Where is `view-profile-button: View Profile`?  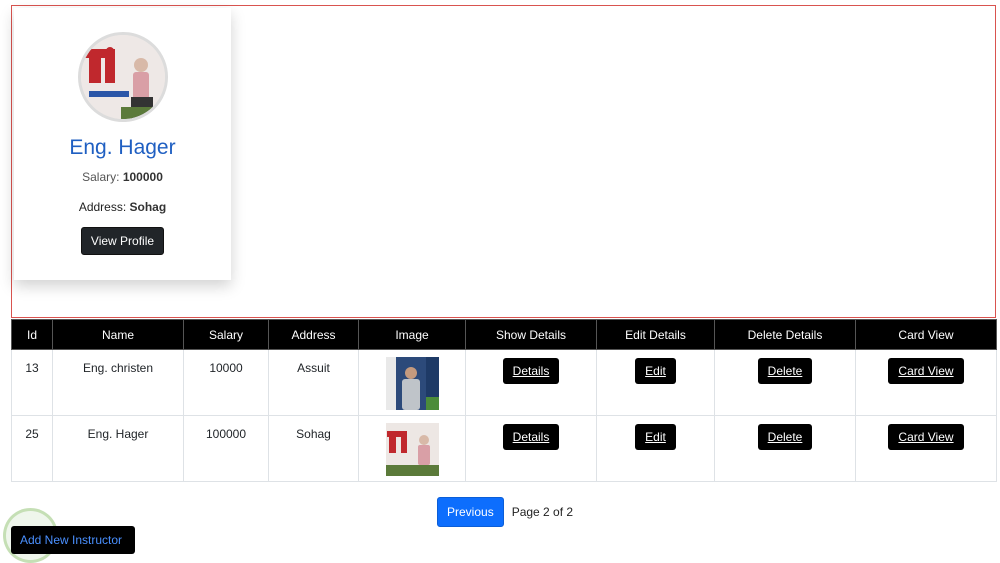 view-profile-button: View Profile is located at coordinates (122, 241).